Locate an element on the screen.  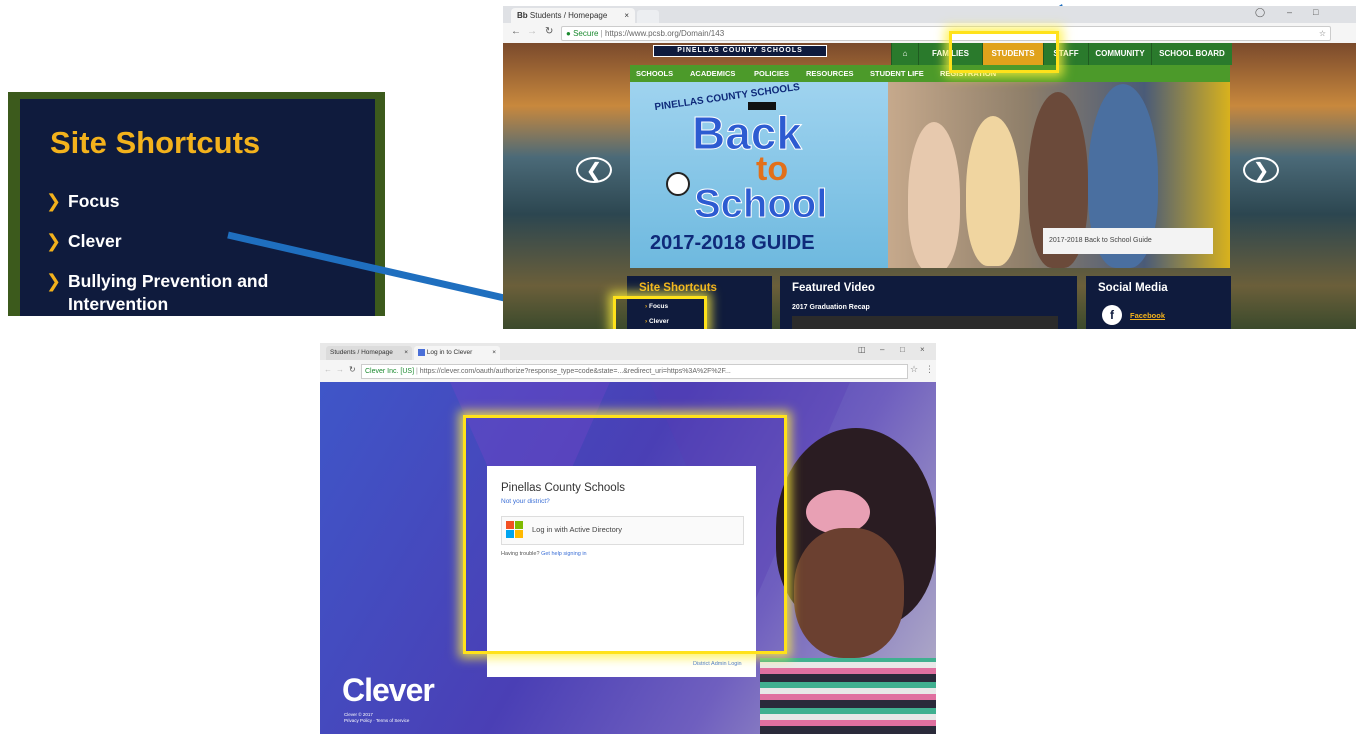
tab-log-in-to-clever: Log in to Clever × is located at coordinates (457, 353).